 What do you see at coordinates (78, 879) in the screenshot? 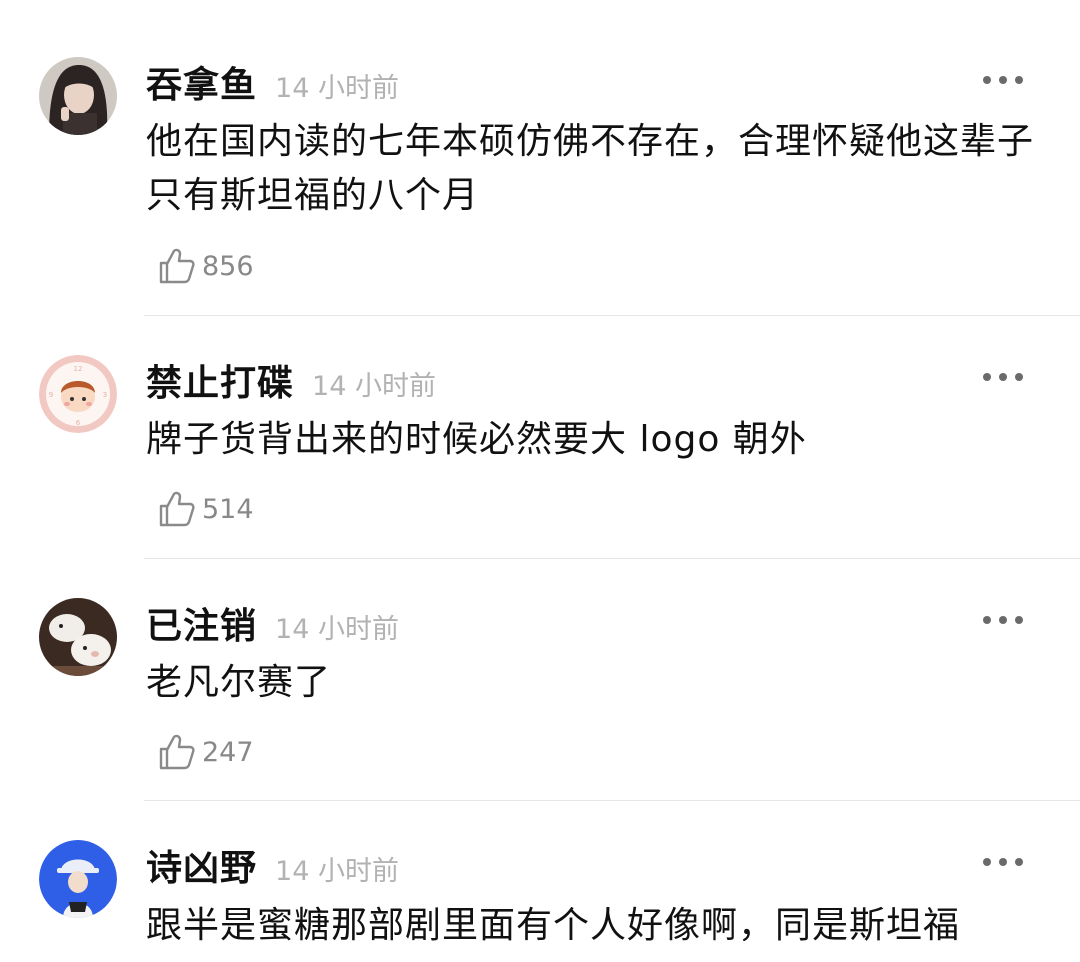
I see `user-avatar` at bounding box center [78, 879].